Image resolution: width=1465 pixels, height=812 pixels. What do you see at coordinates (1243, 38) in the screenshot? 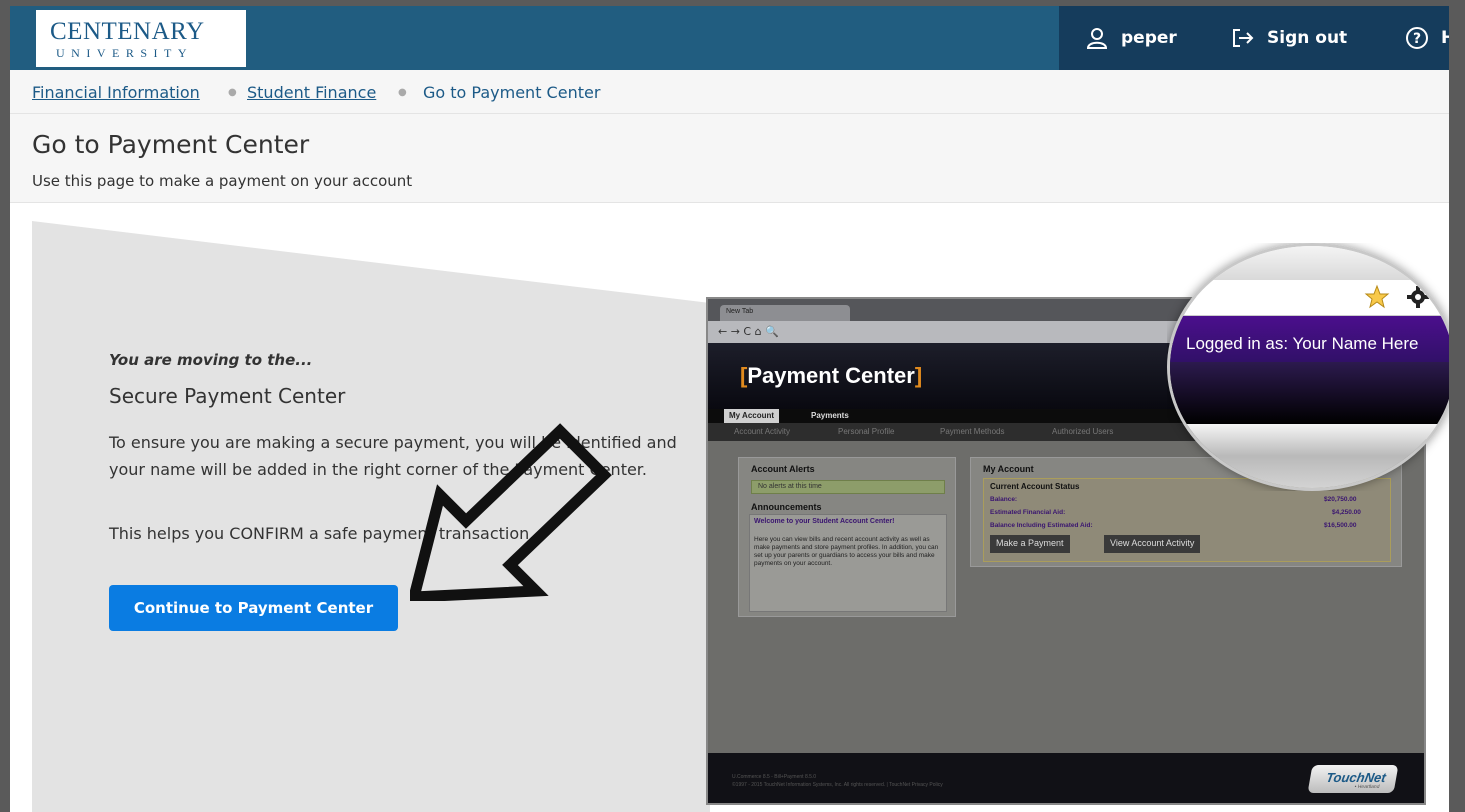
I see `sign-out-icon` at bounding box center [1243, 38].